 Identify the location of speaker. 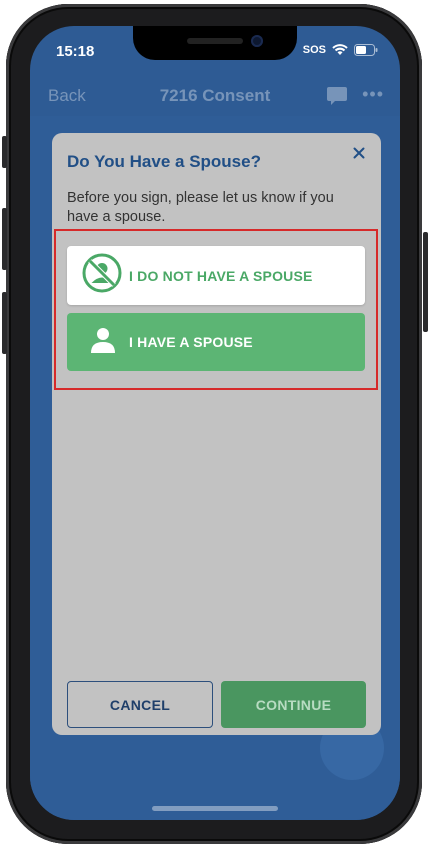
(215, 41).